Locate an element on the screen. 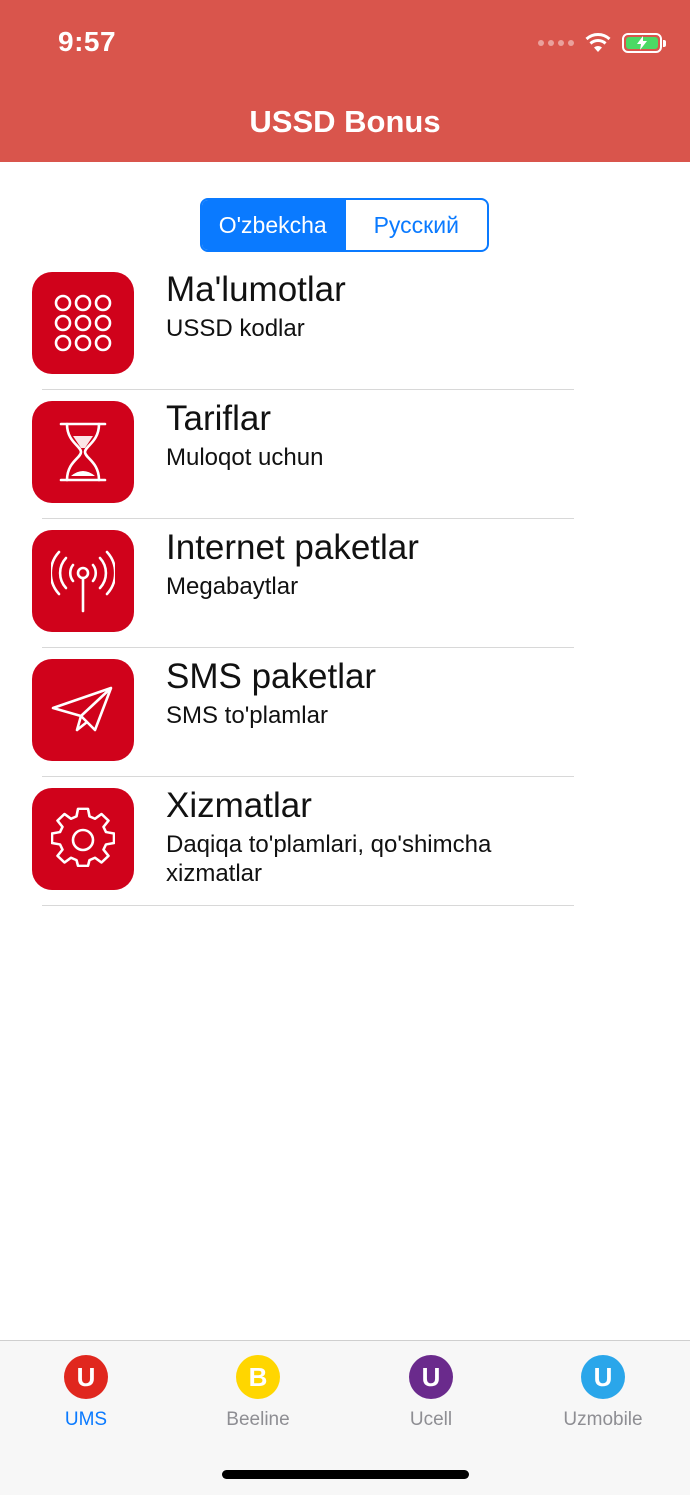 The image size is (690, 1495). paper-plane-icon is located at coordinates (83, 710).